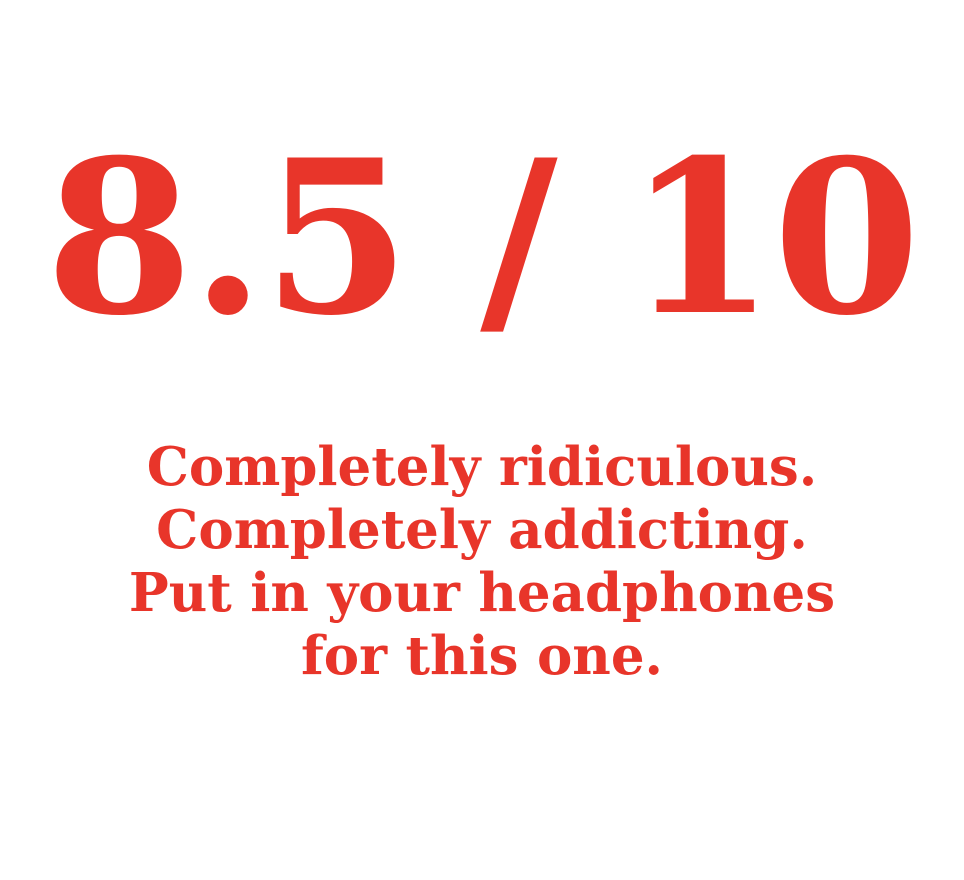 The height and width of the screenshot is (880, 964). Describe the element at coordinates (482, 530) in the screenshot. I see `tagline-line: Completely addicting.` at that location.